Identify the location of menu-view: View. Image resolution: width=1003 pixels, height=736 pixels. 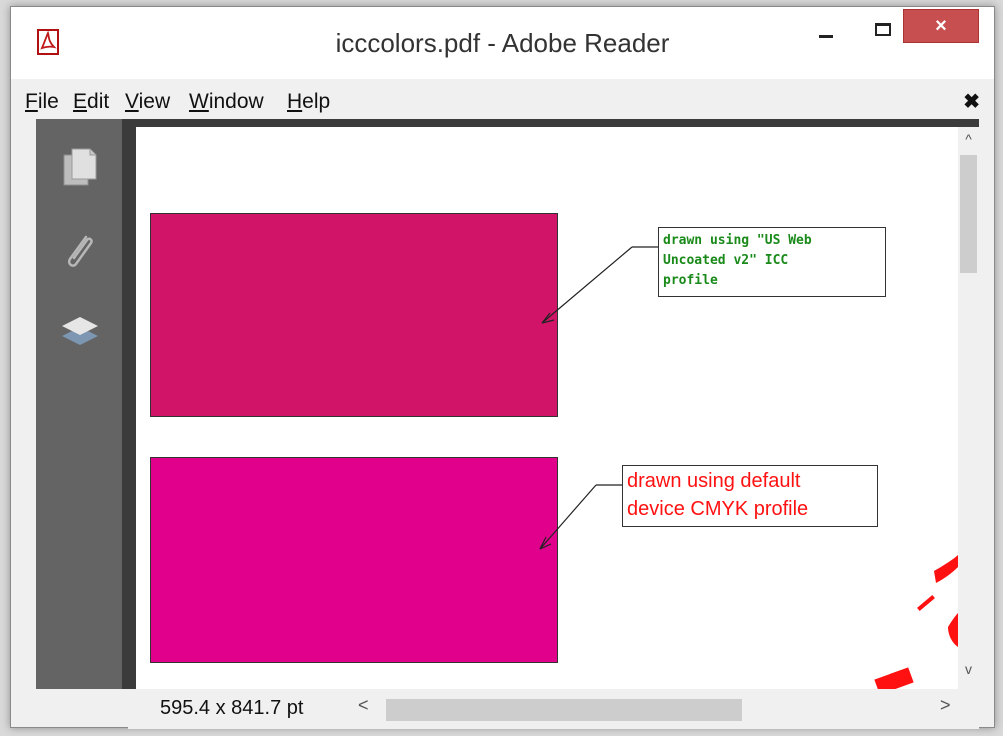
(147, 102).